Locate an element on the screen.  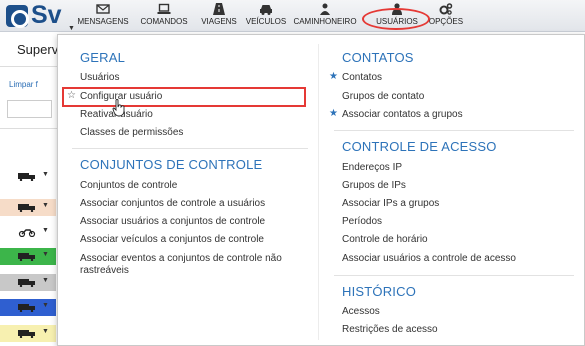
page-title: Superv is located at coordinates (38, 49).